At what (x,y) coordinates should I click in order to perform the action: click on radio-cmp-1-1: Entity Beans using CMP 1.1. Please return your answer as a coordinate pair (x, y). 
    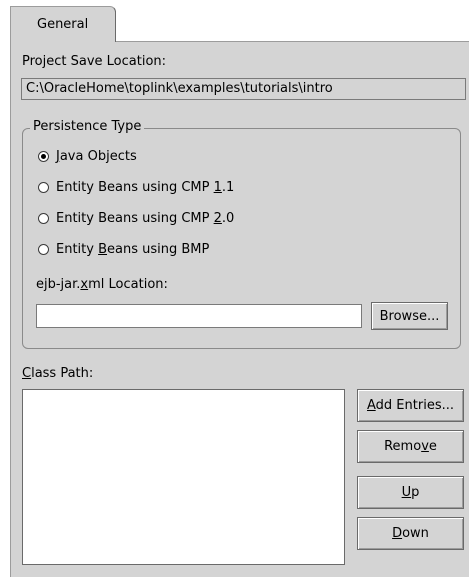
    Looking at the image, I should click on (136, 187).